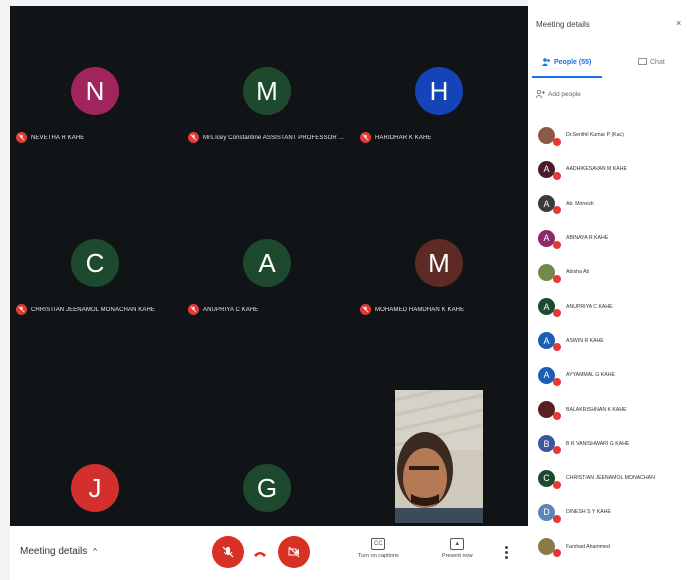 Image resolution: width=687 pixels, height=580 pixels. What do you see at coordinates (549, 445) in the screenshot?
I see `avatar: B` at bounding box center [549, 445].